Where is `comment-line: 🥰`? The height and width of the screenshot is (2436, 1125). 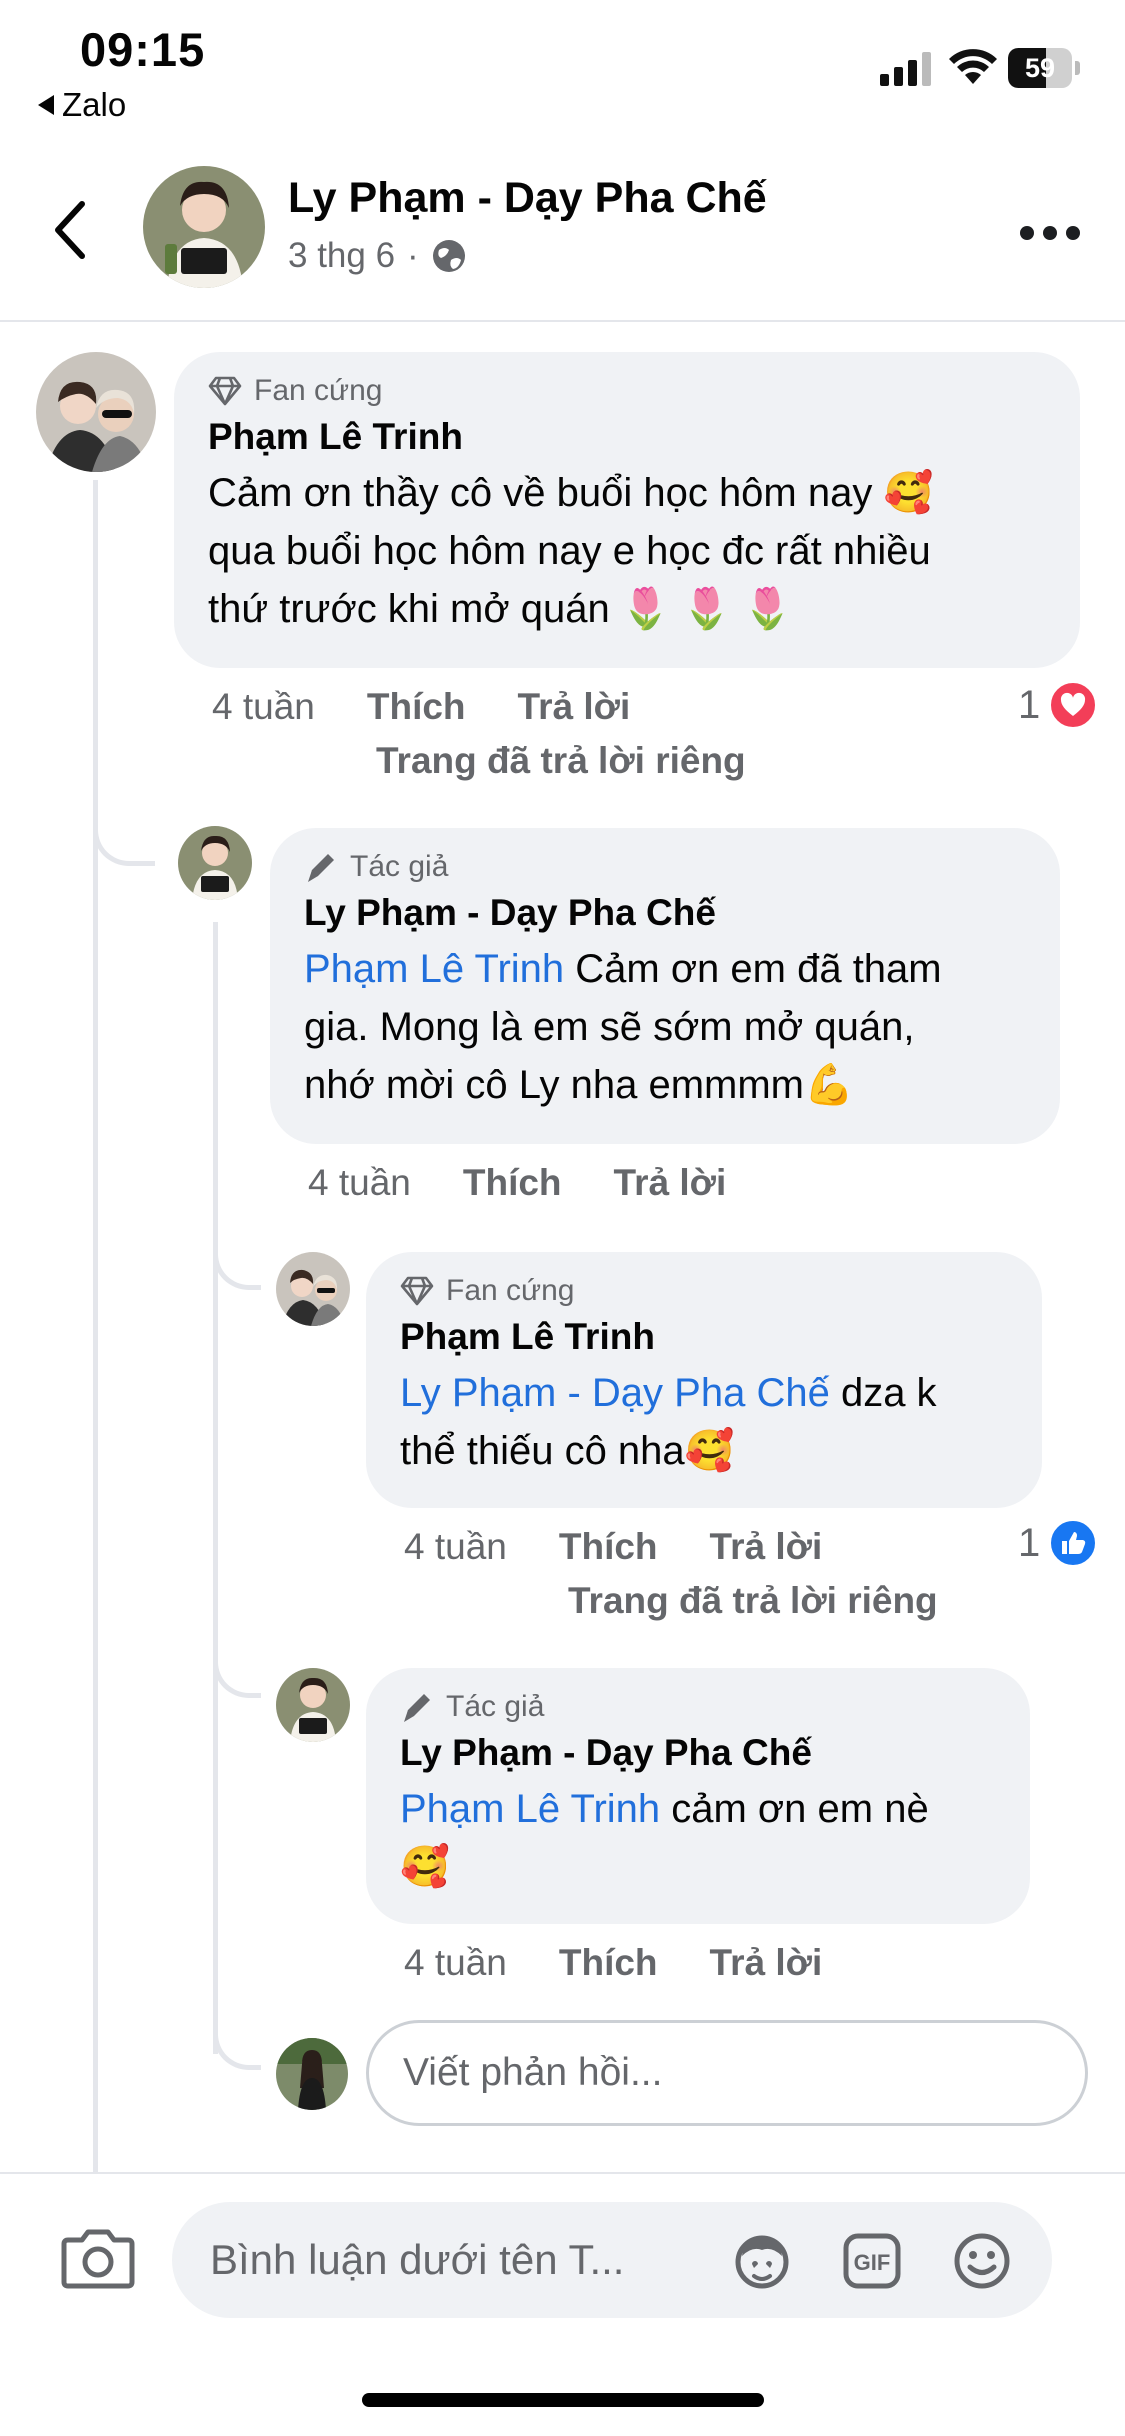 comment-line: 🥰 is located at coordinates (425, 1867).